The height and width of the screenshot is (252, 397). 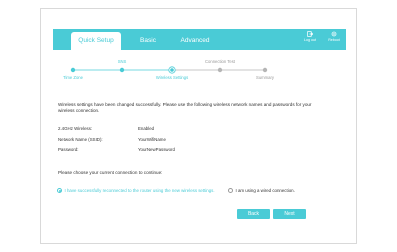 What do you see at coordinates (220, 70) in the screenshot?
I see `step-dot-connection-test` at bounding box center [220, 70].